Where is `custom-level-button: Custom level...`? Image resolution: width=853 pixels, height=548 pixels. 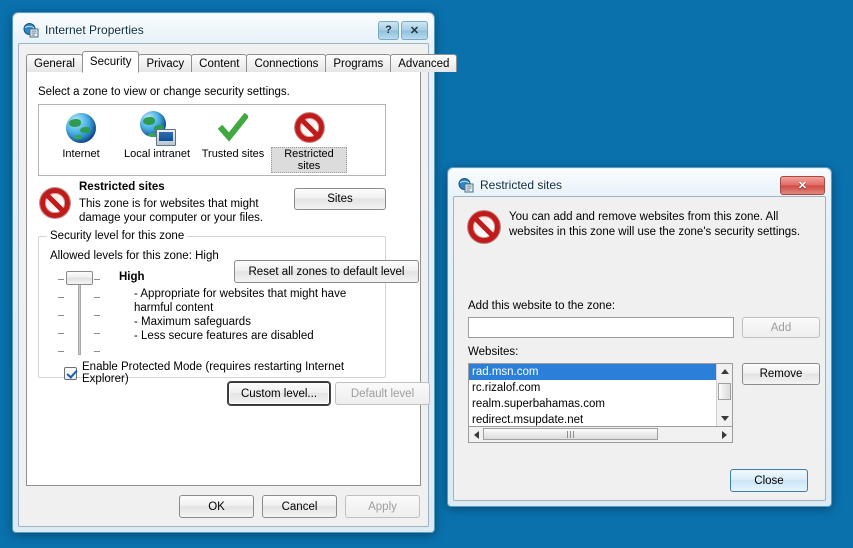
custom-level-button: Custom level... is located at coordinates (279, 393).